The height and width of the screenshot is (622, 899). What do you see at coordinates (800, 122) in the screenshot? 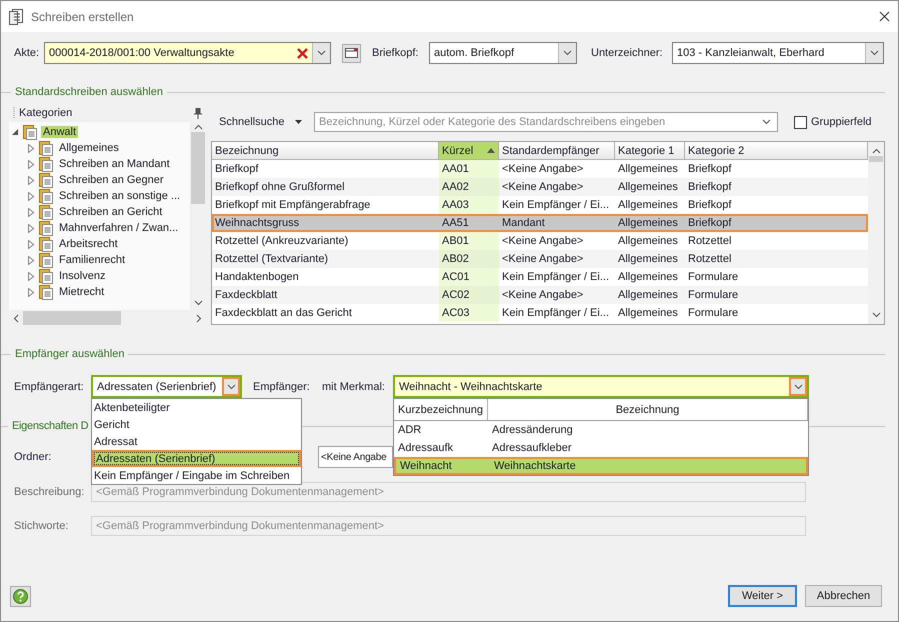
I see `checkbox` at bounding box center [800, 122].